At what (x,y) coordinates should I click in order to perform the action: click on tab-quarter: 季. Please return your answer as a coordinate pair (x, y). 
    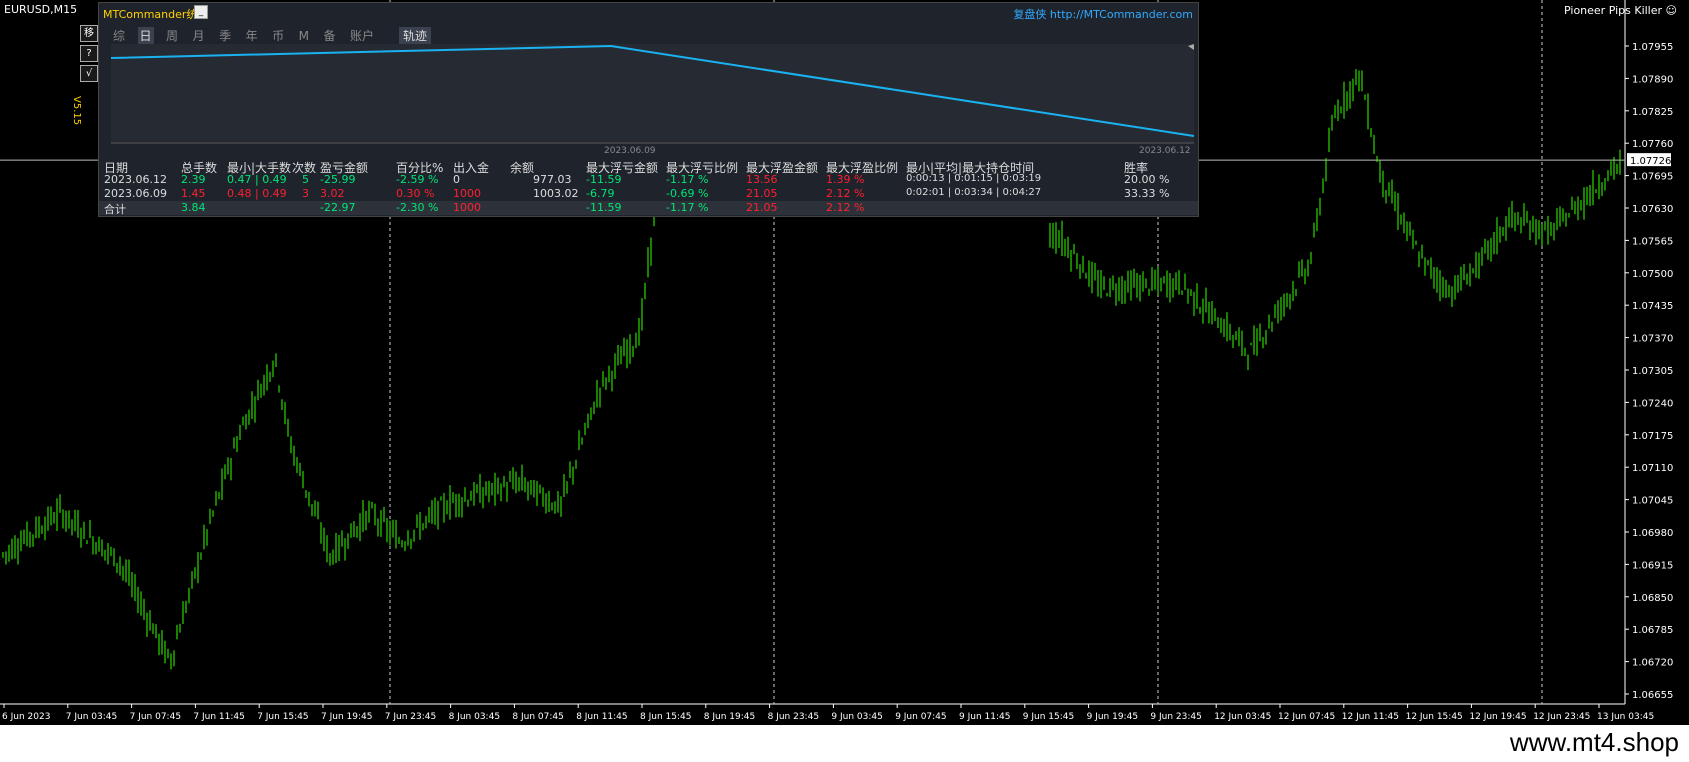
    Looking at the image, I should click on (225, 35).